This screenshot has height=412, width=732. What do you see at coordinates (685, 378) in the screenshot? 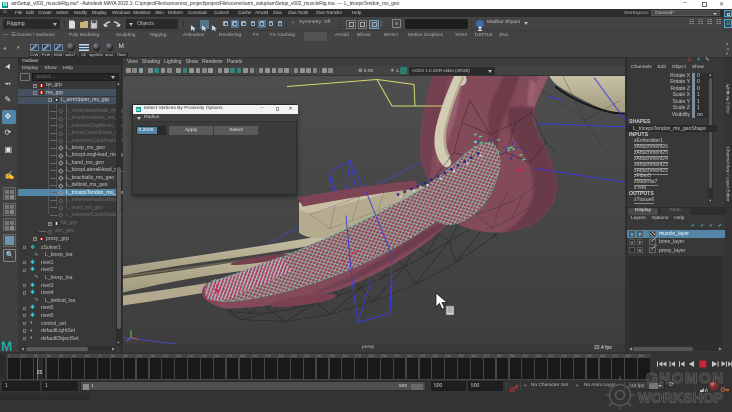
I see `svg-text: GNOMON` at bounding box center [685, 378].